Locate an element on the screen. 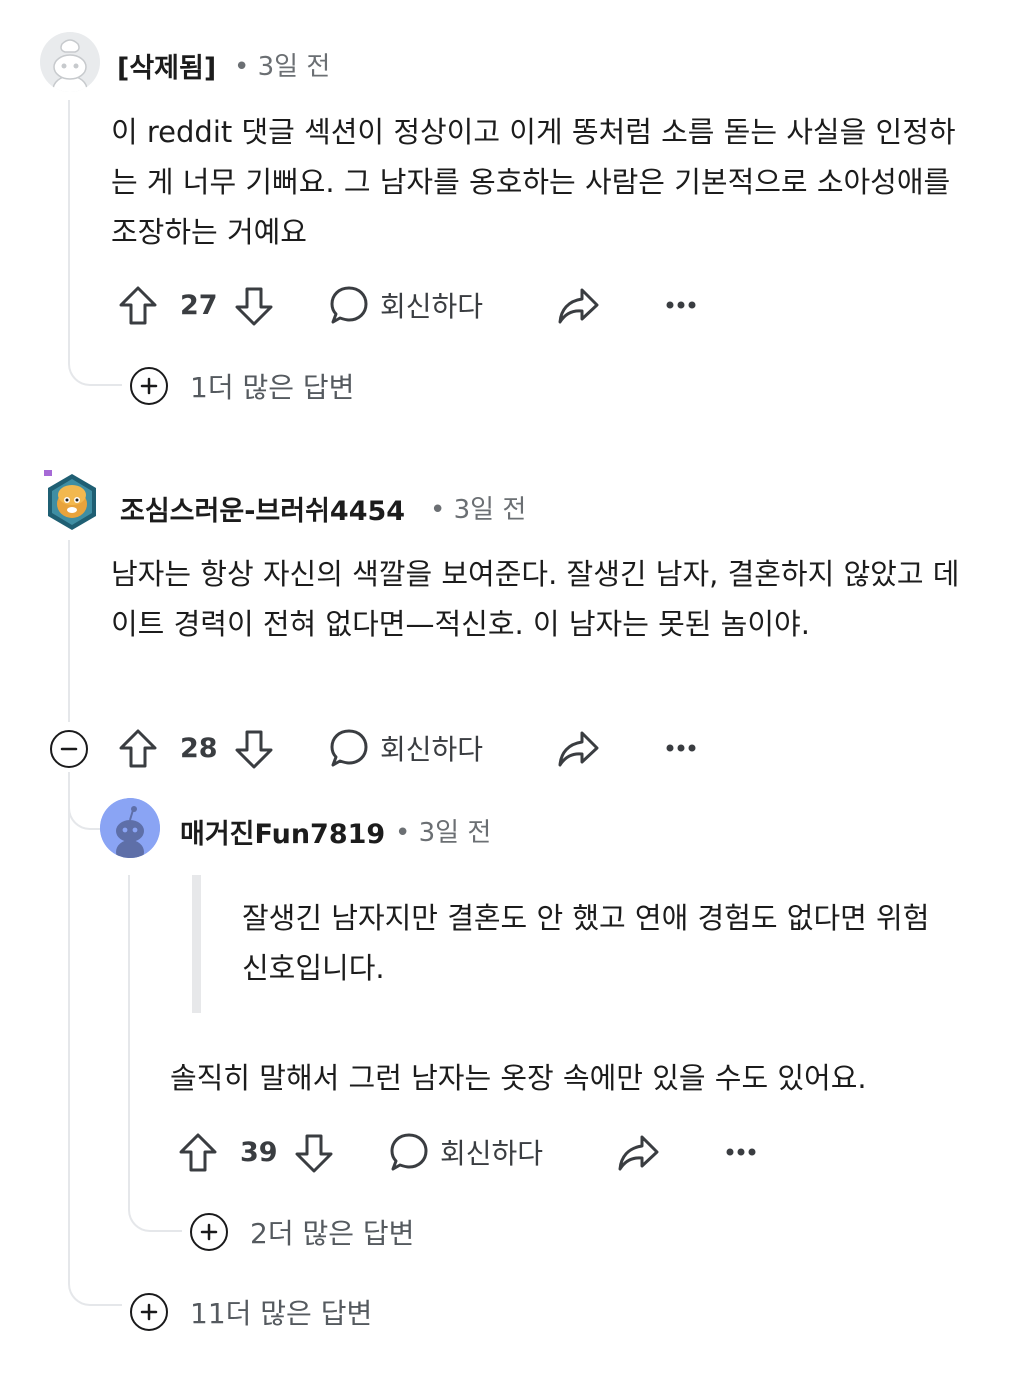  comment-action-bar: 39 회신하다 is located at coordinates (476, 1153).